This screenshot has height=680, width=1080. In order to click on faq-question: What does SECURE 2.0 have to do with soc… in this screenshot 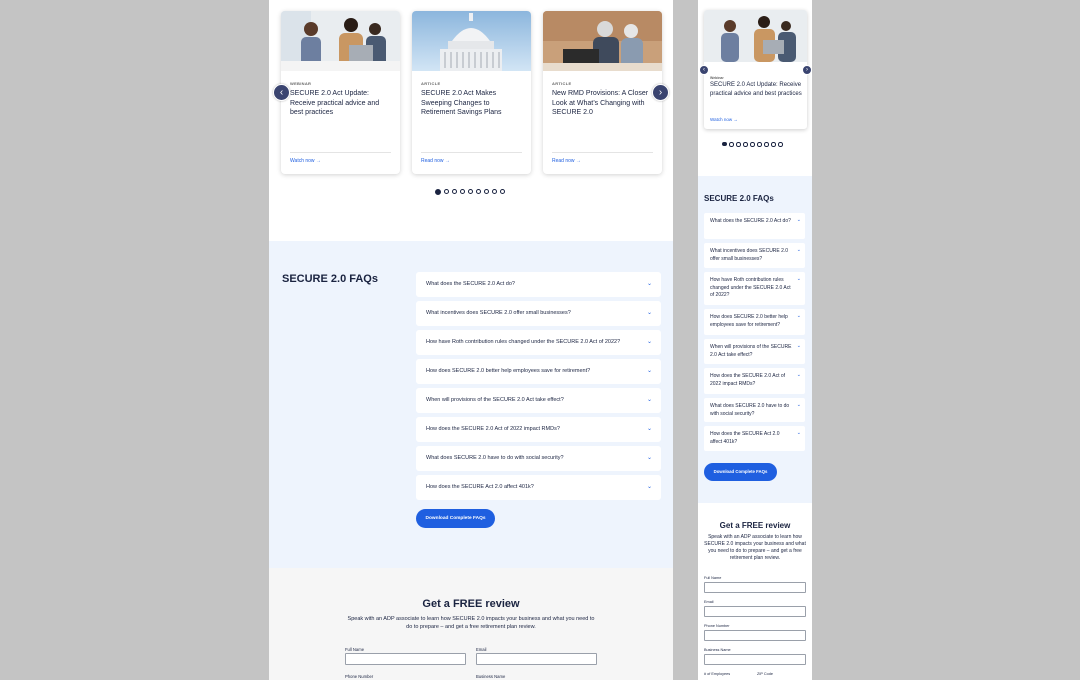, I will do `click(495, 458)`.